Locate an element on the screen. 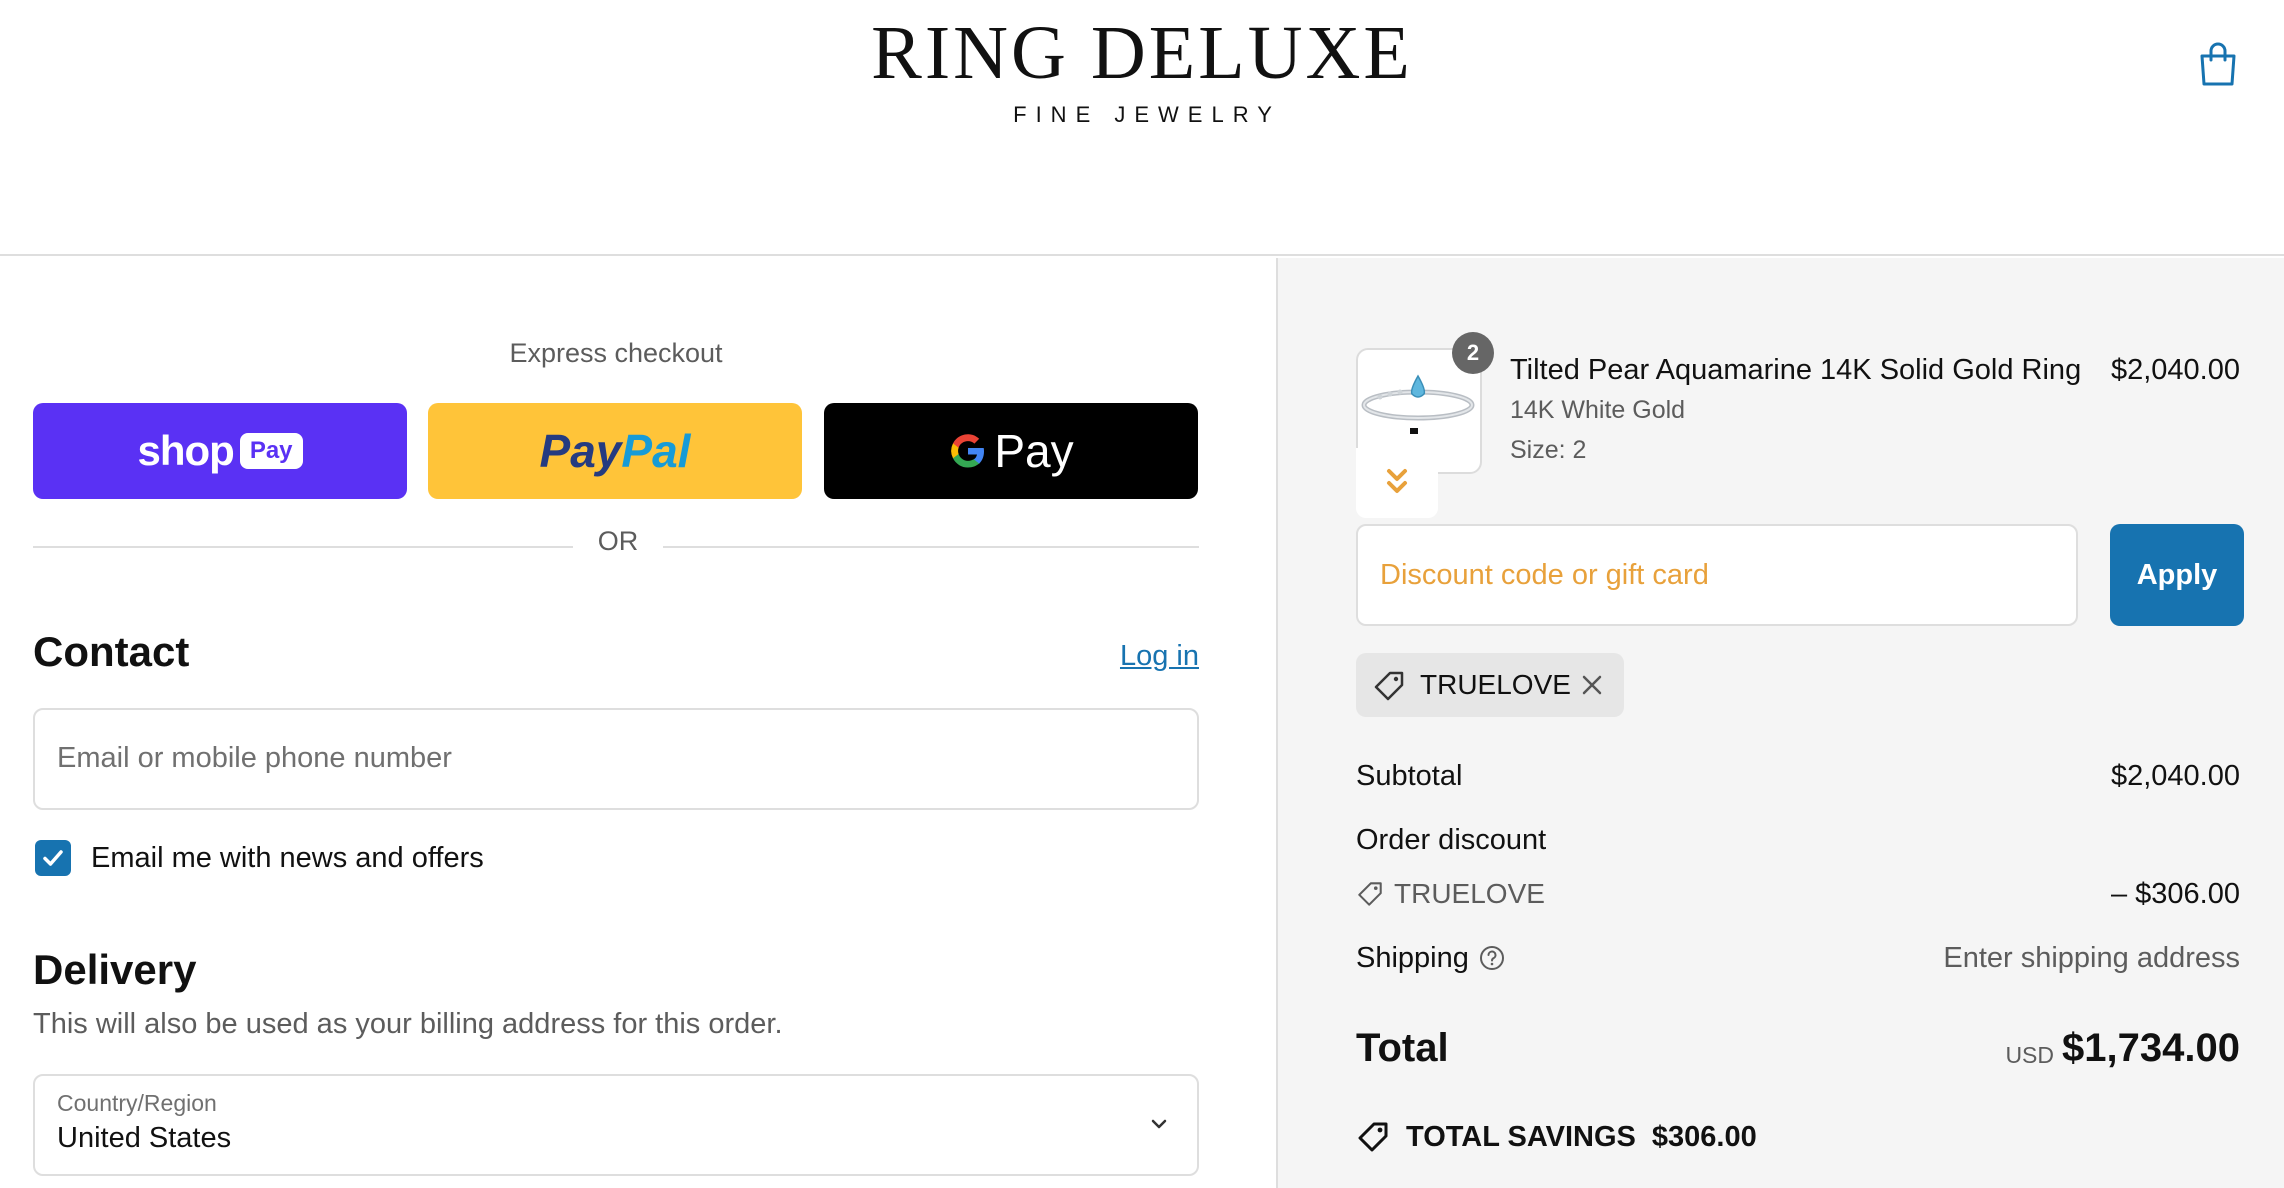 The image size is (2284, 1188). savings-value: $306.00 is located at coordinates (1704, 1136).